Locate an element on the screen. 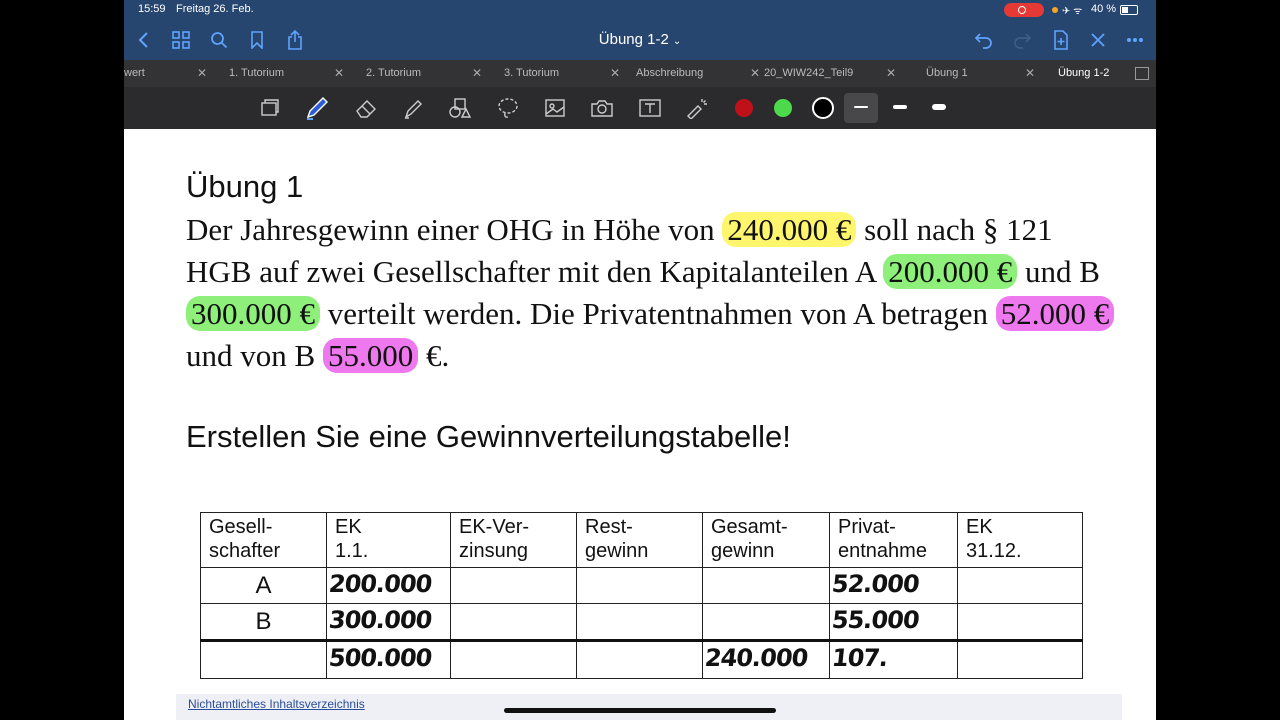 This screenshot has width=1280, height=720. exercise-heading: Übung 1 is located at coordinates (245, 186).